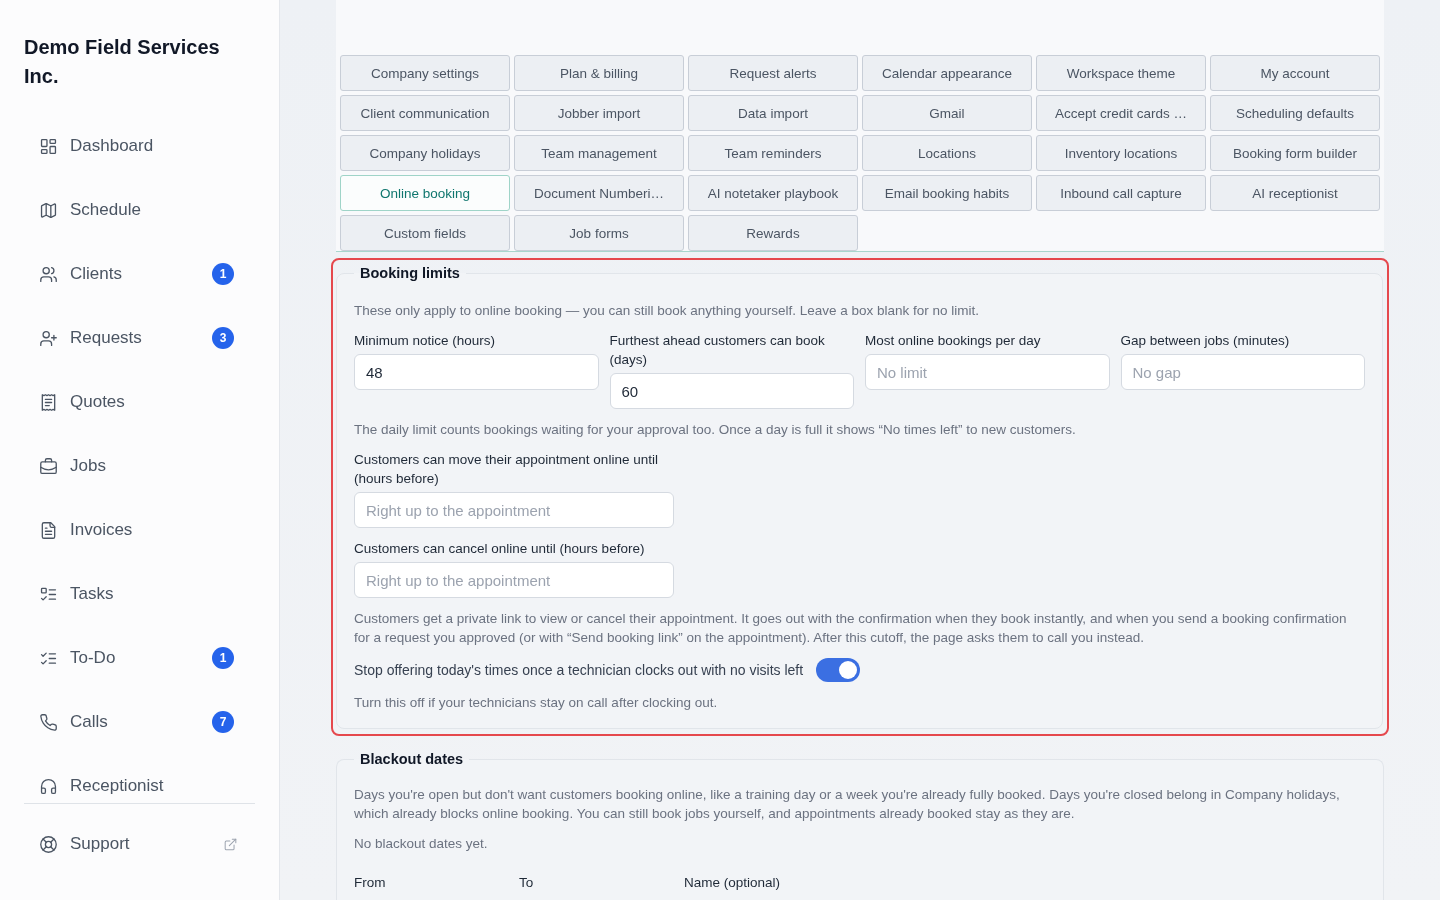 This screenshot has width=1440, height=900. What do you see at coordinates (230, 844) in the screenshot?
I see `external-link-icon` at bounding box center [230, 844].